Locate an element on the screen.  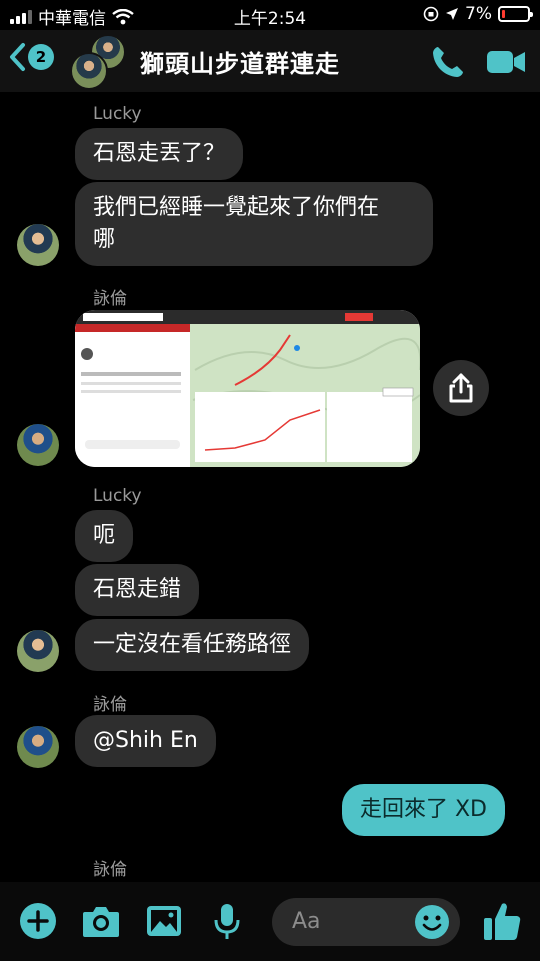
back-button: 2 is located at coordinates (31, 57).